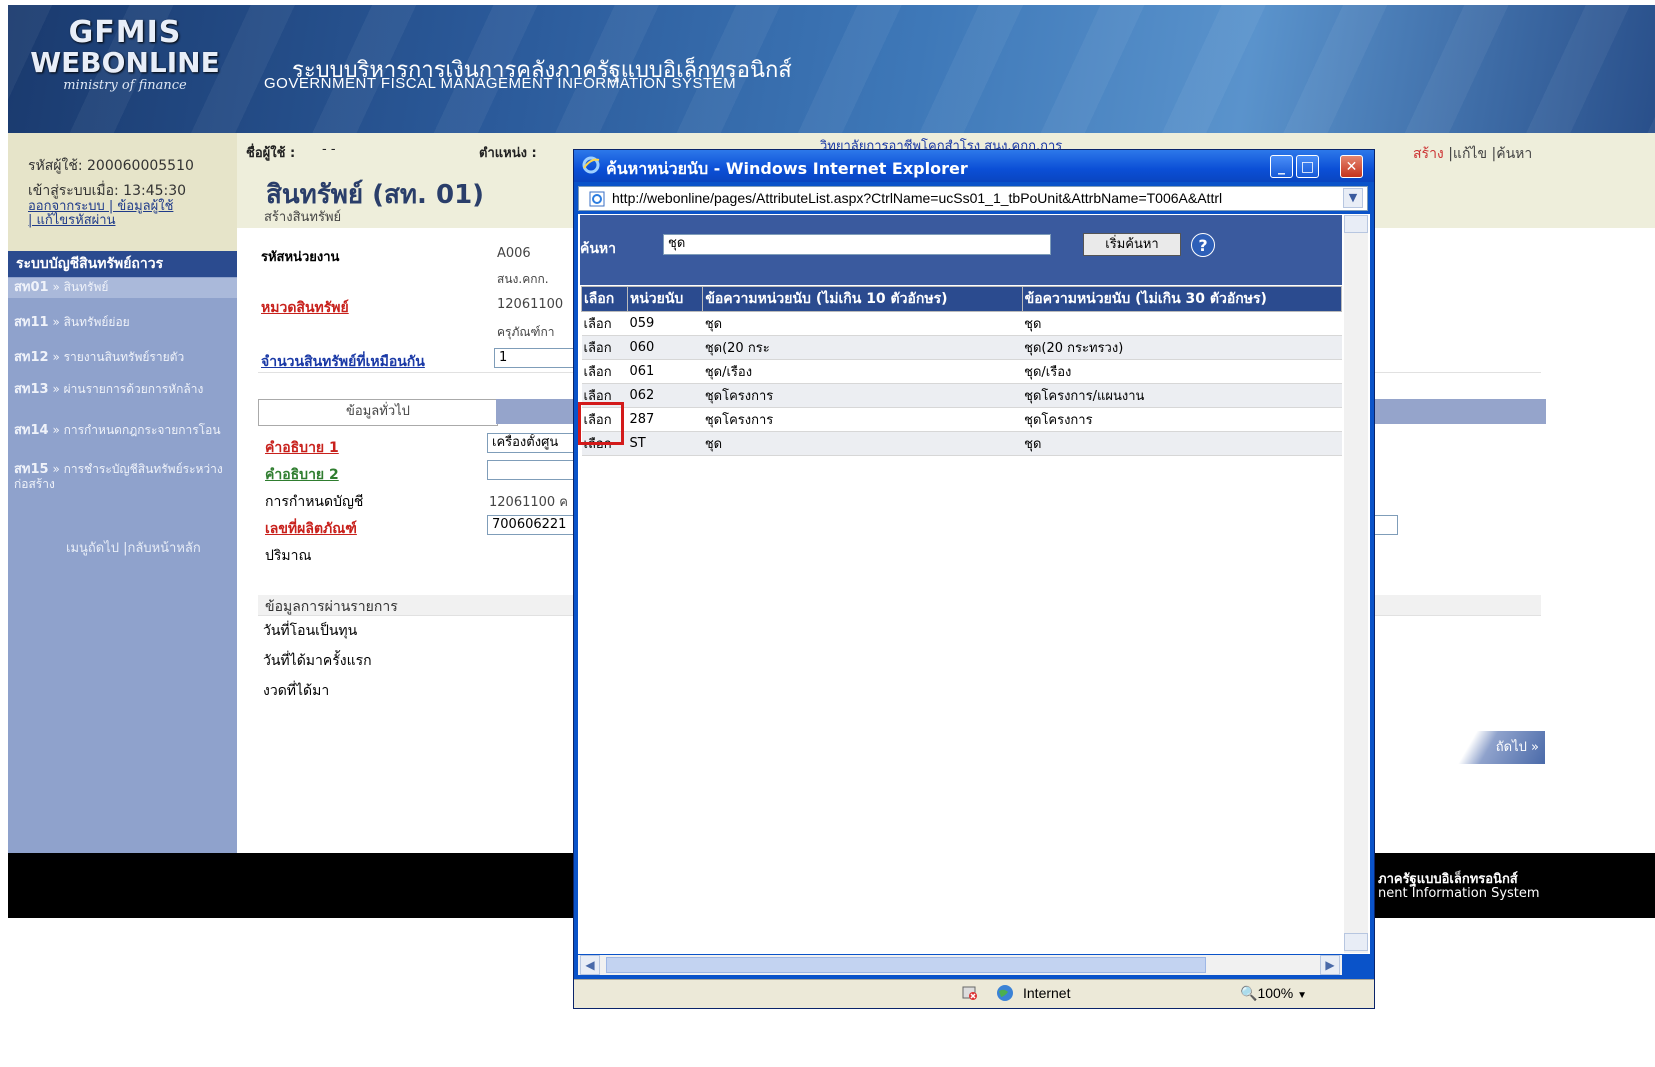  I want to click on description1-label: คำอธิบาย 1, so click(302, 448).